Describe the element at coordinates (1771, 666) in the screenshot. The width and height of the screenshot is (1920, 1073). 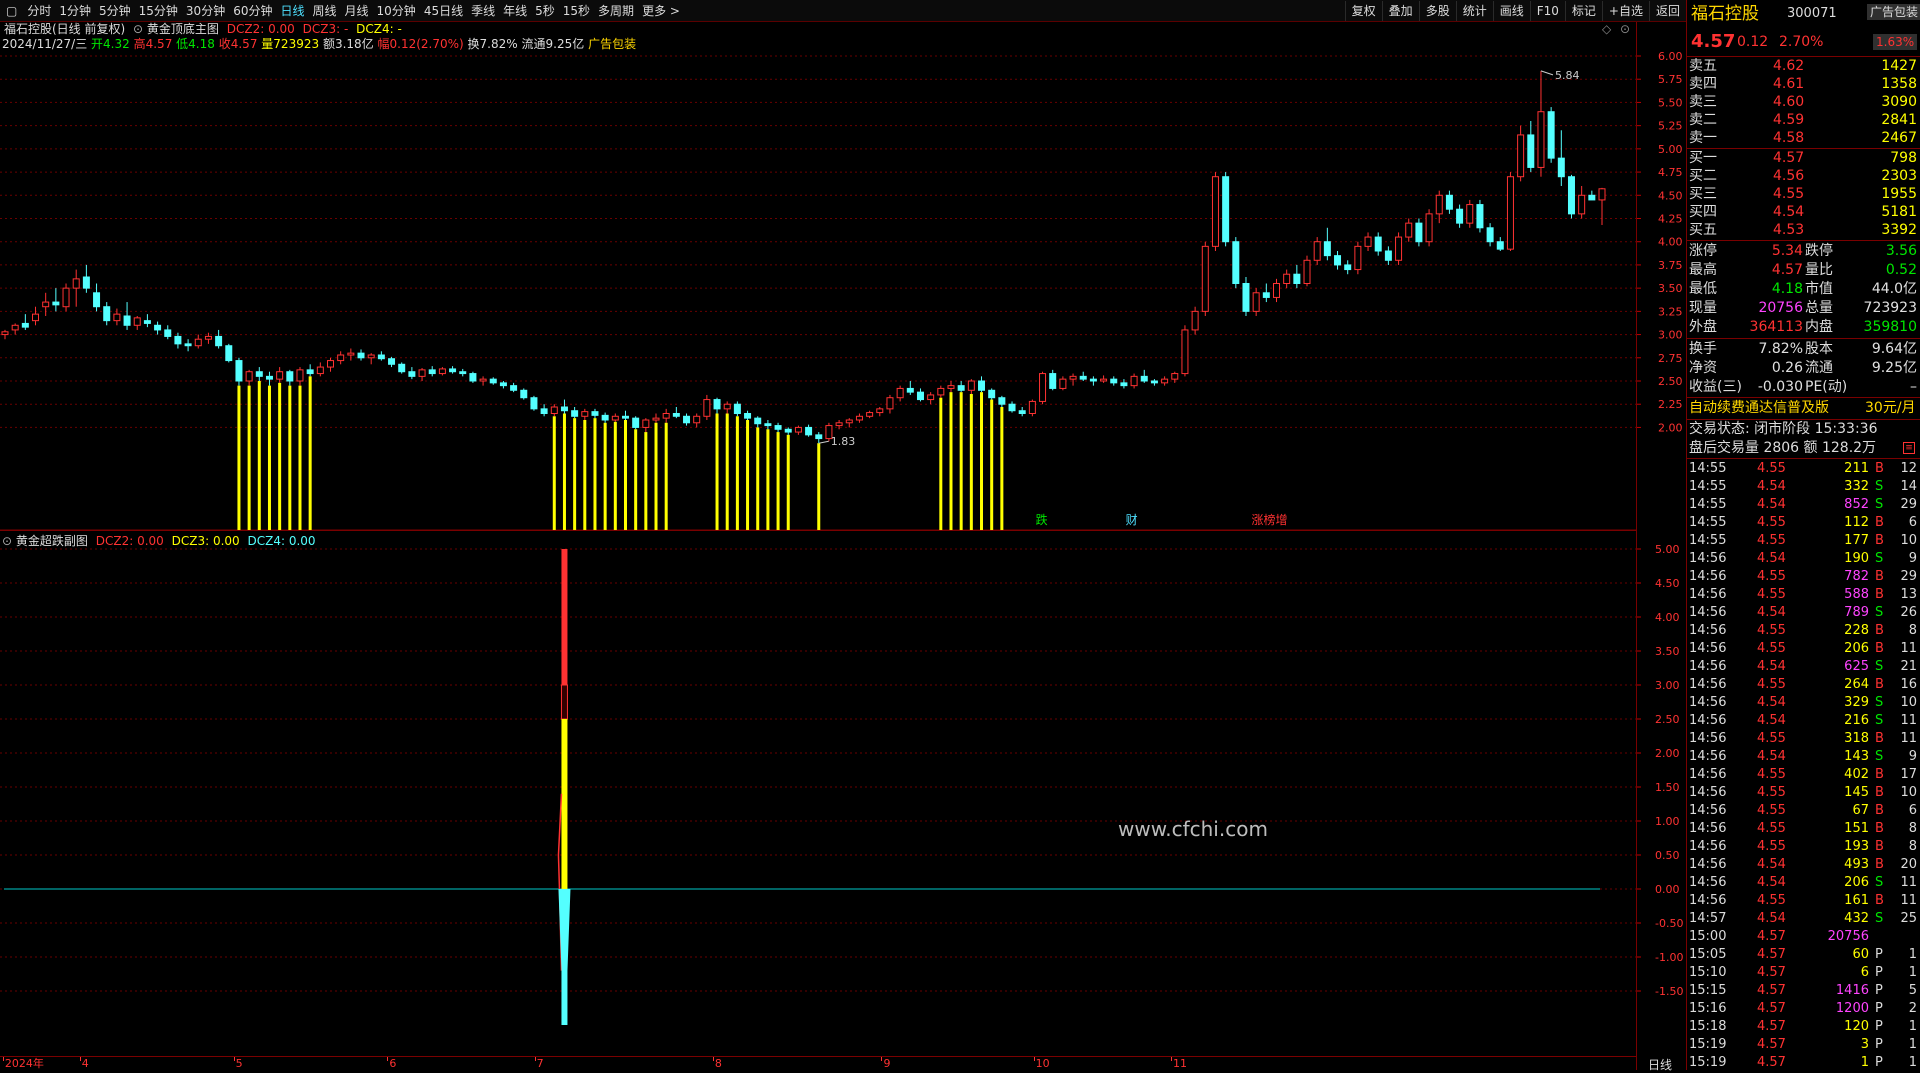
I see `tick-price: 4.54` at that location.